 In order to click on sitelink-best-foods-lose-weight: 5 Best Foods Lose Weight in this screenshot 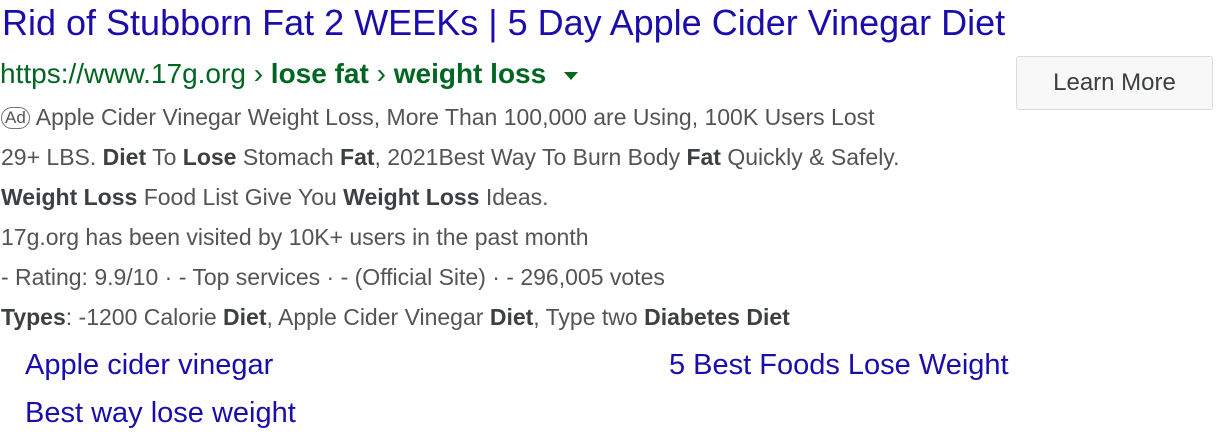, I will do `click(839, 365)`.